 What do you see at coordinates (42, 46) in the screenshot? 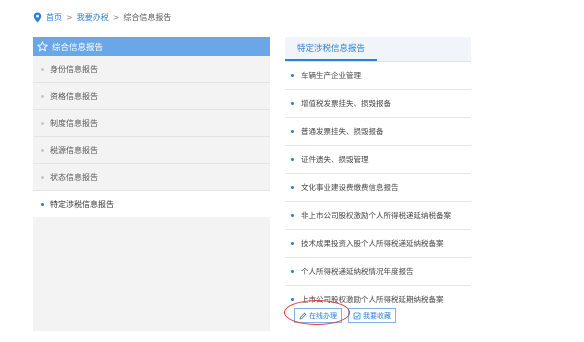
I see `star-icon` at bounding box center [42, 46].